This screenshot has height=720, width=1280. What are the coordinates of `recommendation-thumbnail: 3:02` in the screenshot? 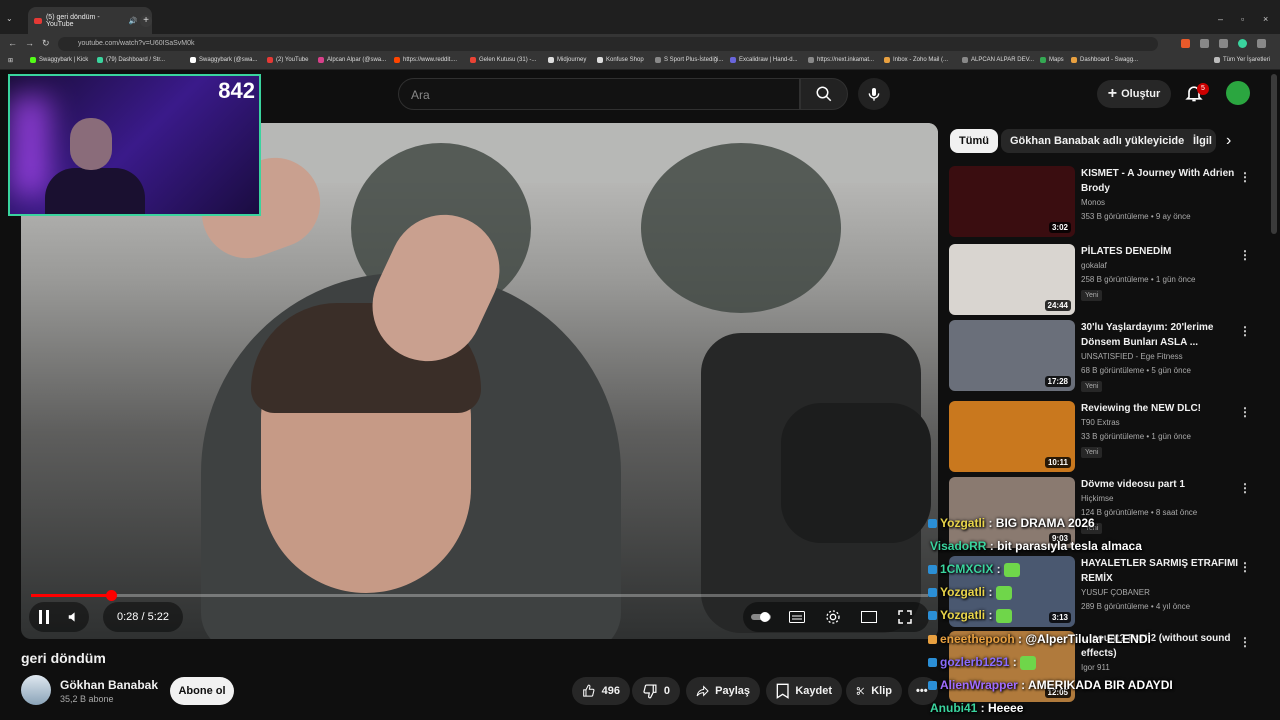 It's located at (1012, 201).